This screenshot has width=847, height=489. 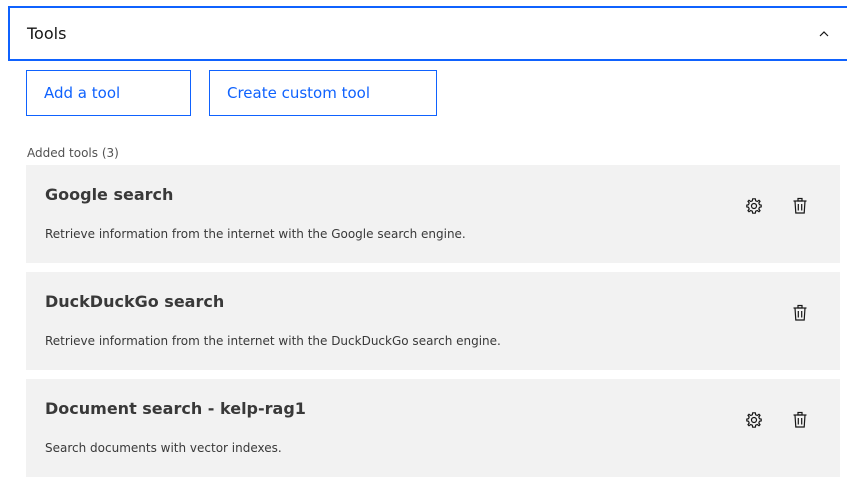 What do you see at coordinates (163, 448) in the screenshot?
I see `tool-description: Search documents with vector indexes.` at bounding box center [163, 448].